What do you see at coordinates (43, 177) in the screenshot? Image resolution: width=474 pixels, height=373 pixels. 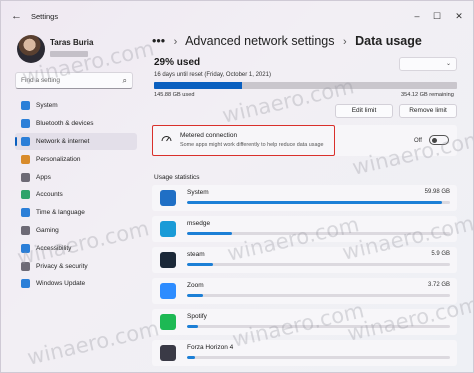 I see `sidebar-item-label: Apps` at bounding box center [43, 177].